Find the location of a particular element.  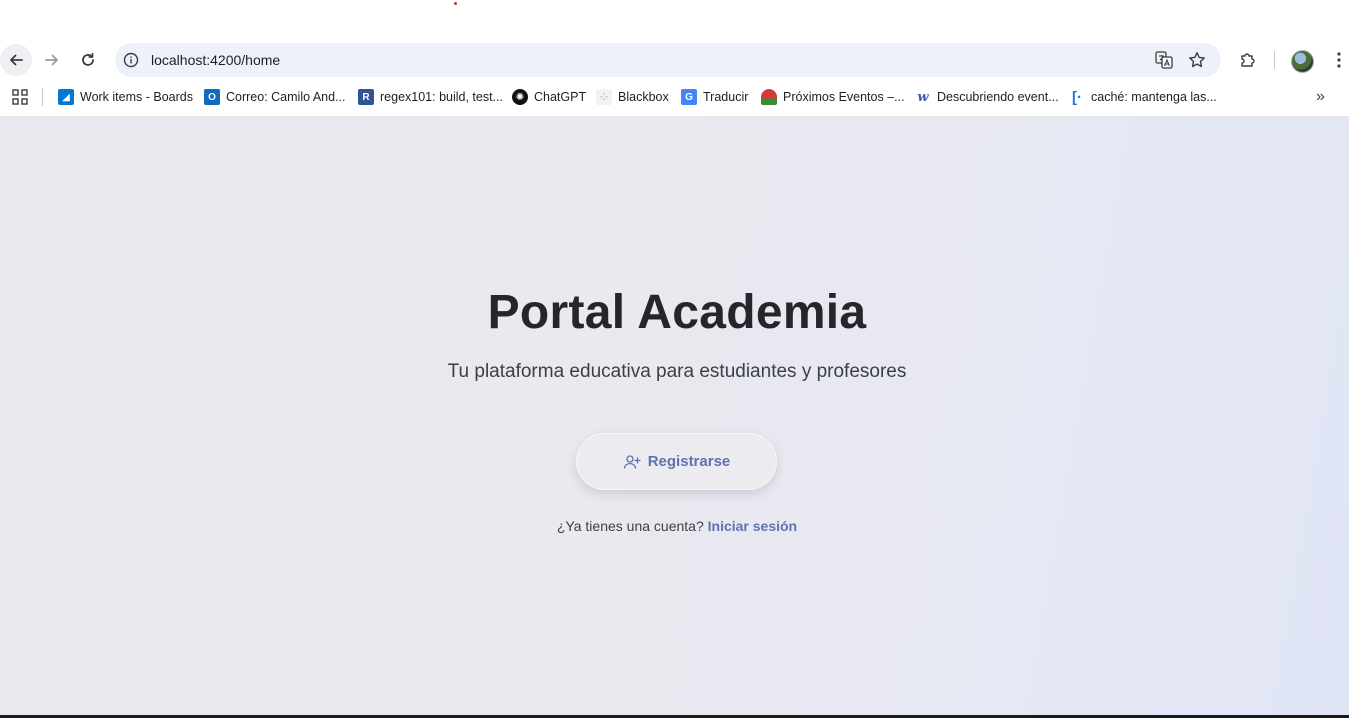

regex101-icon: R is located at coordinates (366, 97).